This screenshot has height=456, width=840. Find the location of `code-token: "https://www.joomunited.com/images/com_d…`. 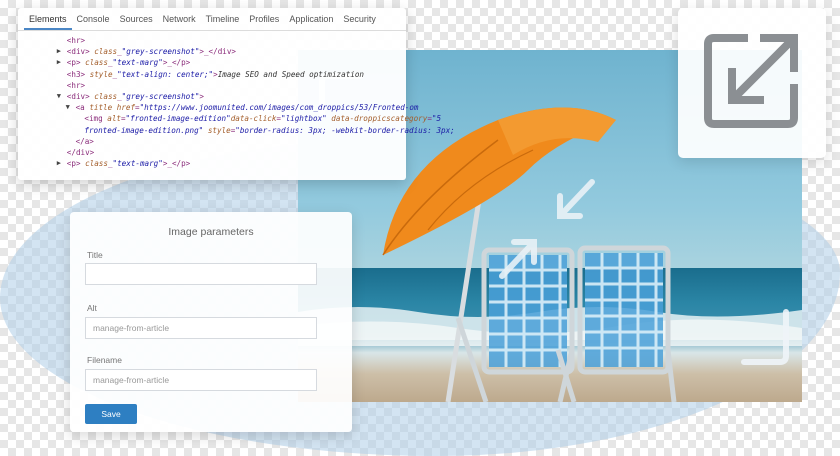

code-token: "https://www.joomunited.com/images/com_d… is located at coordinates (279, 108).